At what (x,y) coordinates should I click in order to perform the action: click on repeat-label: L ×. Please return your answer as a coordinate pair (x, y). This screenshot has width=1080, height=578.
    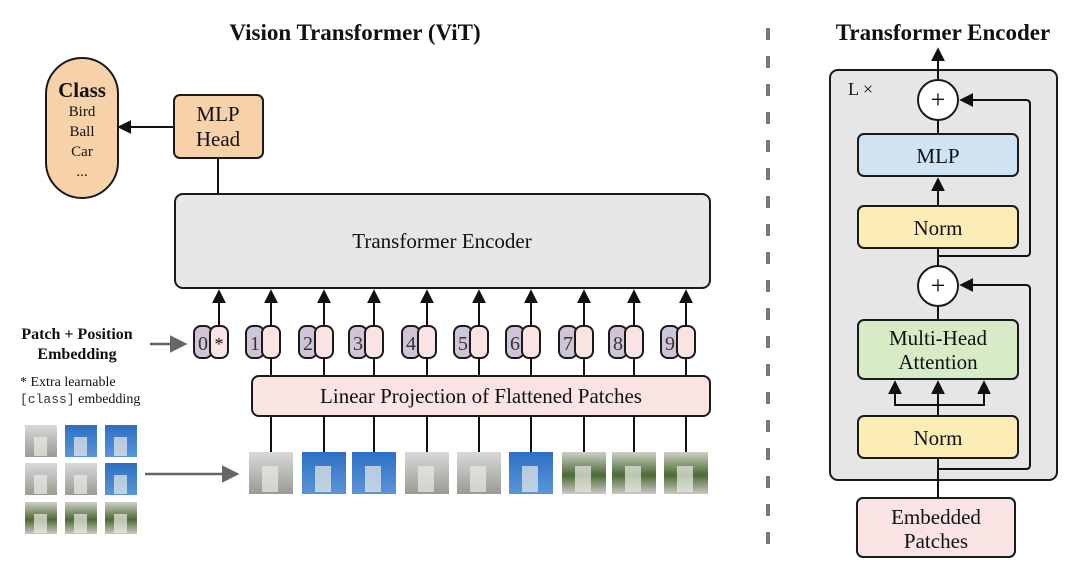
    Looking at the image, I should click on (860, 89).